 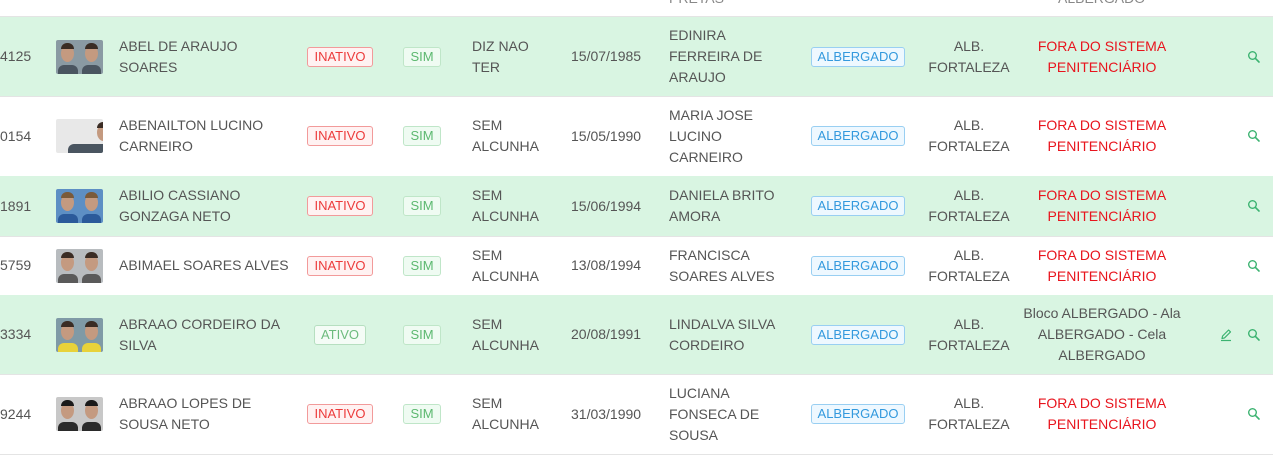 I want to click on previous-row-mother-text: PRETAS, so click(x=696, y=4).